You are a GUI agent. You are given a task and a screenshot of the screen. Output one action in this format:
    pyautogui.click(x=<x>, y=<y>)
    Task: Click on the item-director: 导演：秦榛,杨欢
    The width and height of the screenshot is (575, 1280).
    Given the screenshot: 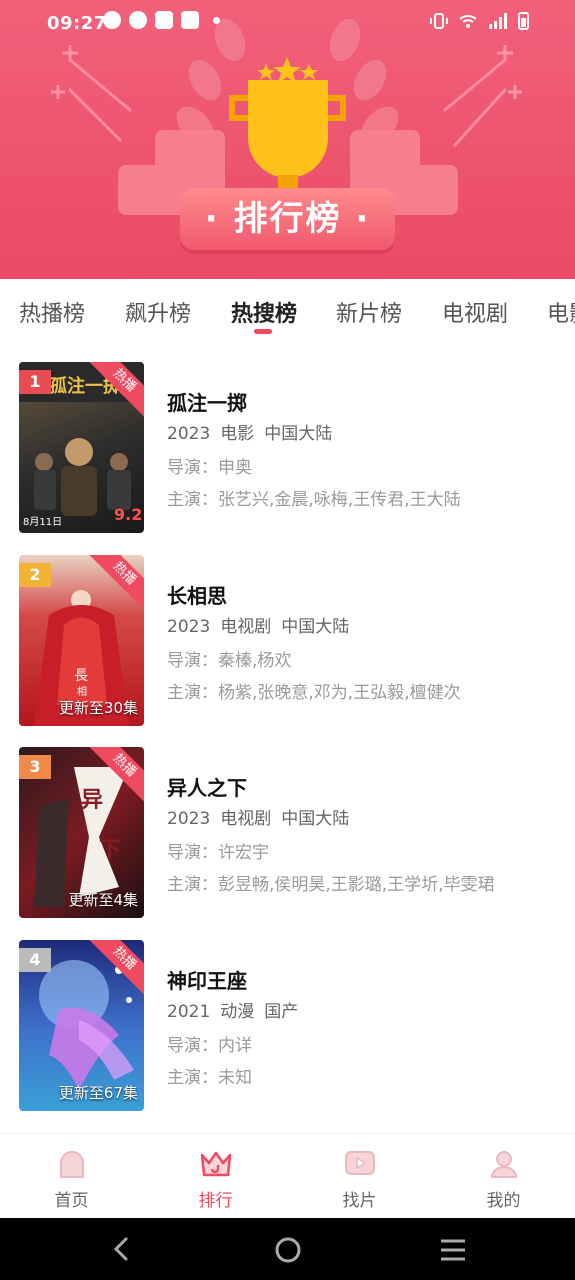 What is the action you would take?
    pyautogui.click(x=229, y=661)
    